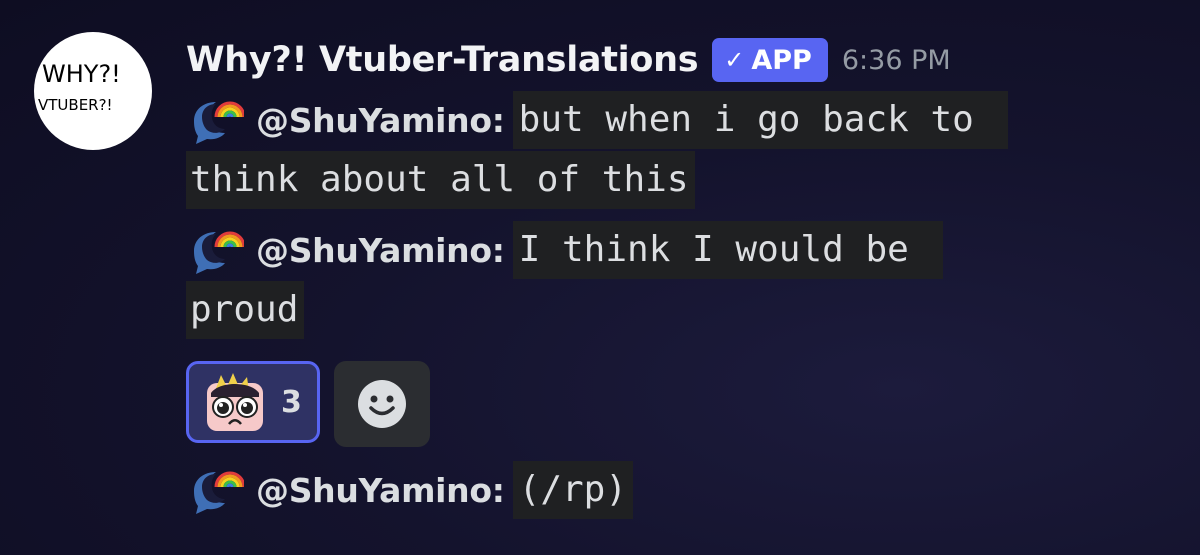 Image resolution: width=1200 pixels, height=555 pixels. I want to click on reaction-count: 3, so click(291, 402).